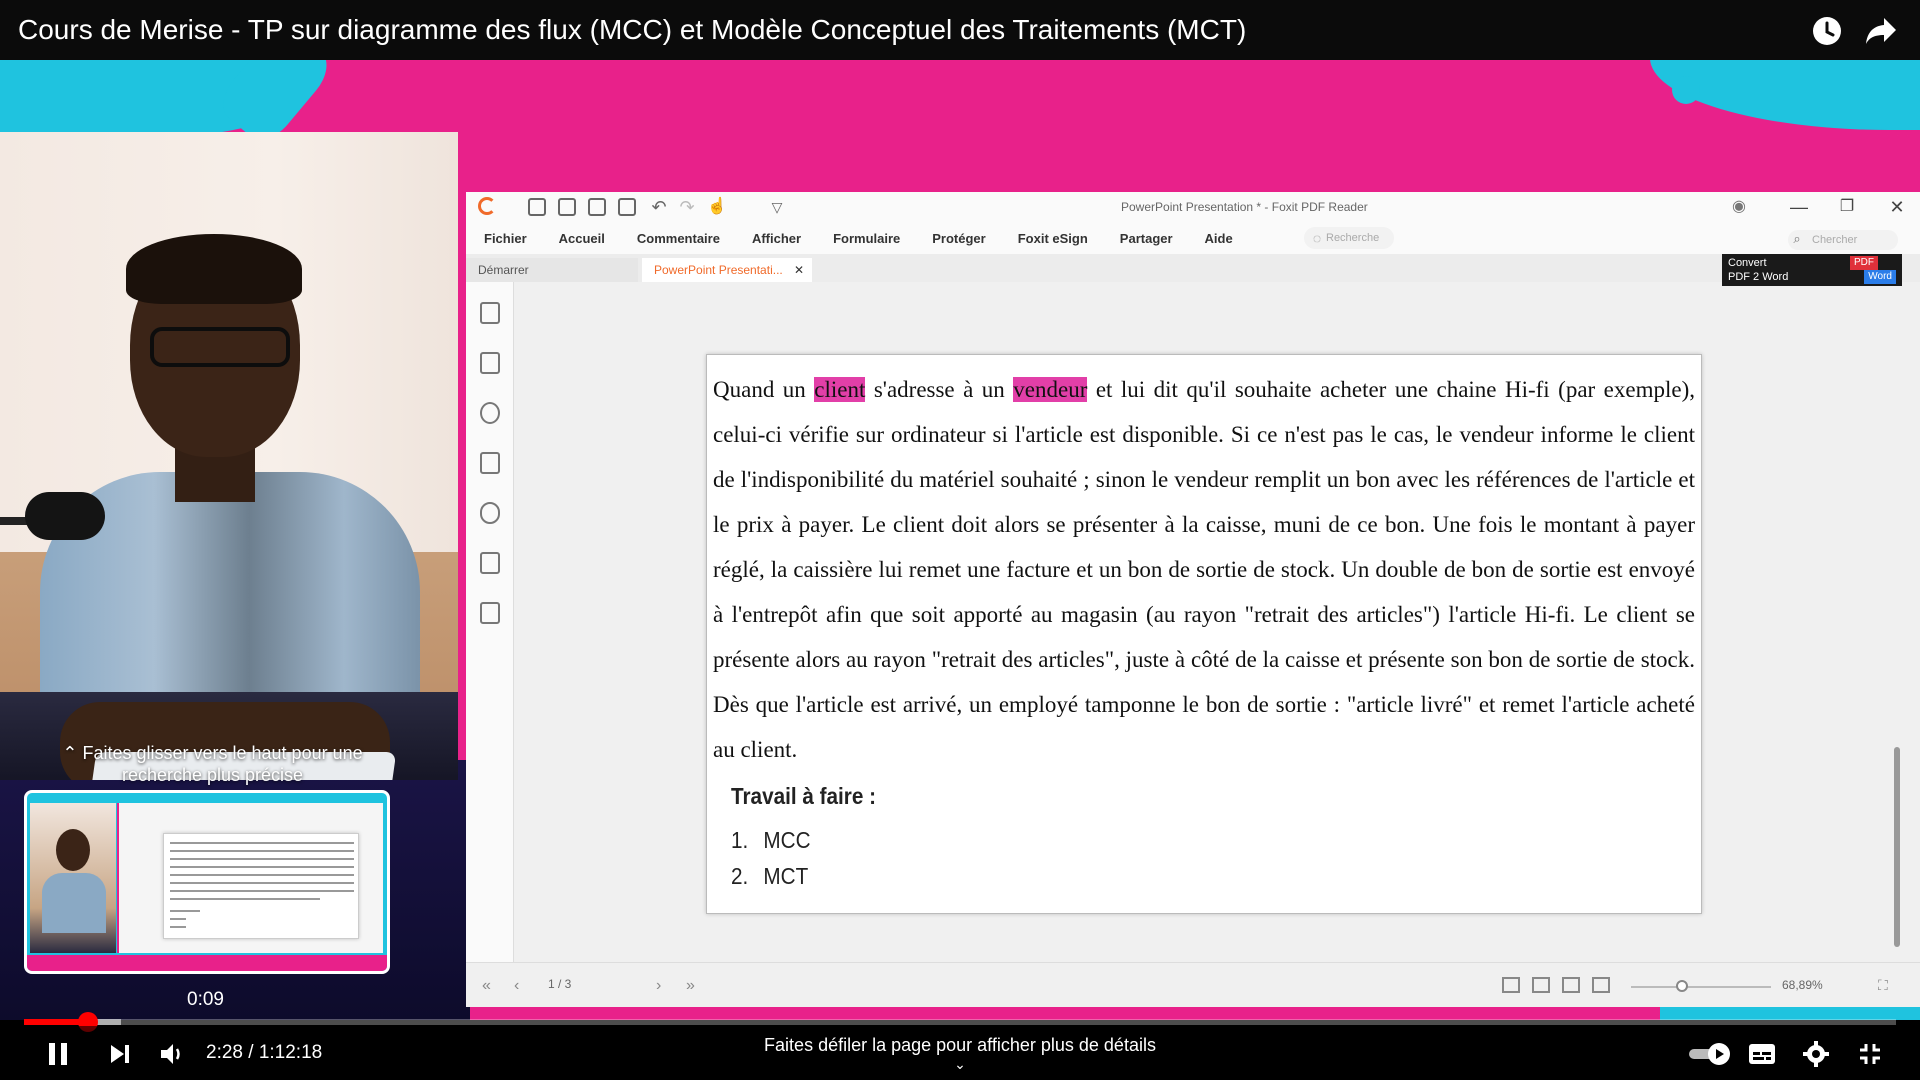  Describe the element at coordinates (740, 840) in the screenshot. I see `work-item-number: 1.` at that location.